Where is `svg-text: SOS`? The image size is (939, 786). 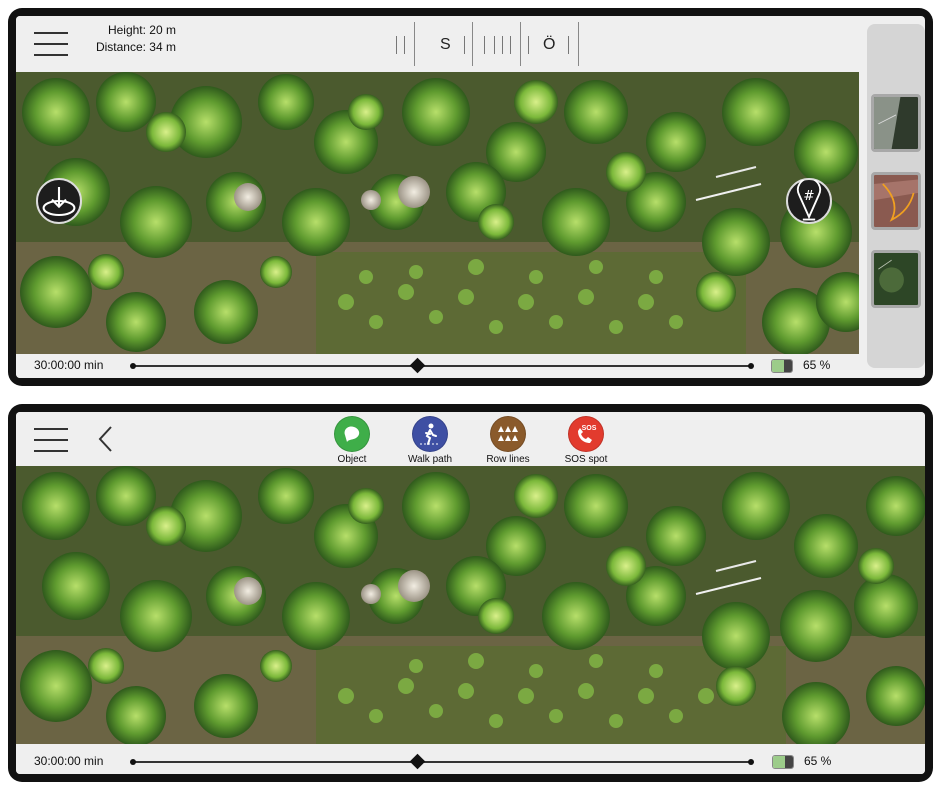
svg-text: SOS is located at coordinates (589, 428).